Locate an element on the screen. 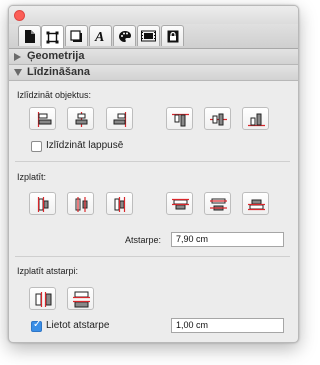 This screenshot has width=320, height=365. use-spacing-checkbox is located at coordinates (36, 325).